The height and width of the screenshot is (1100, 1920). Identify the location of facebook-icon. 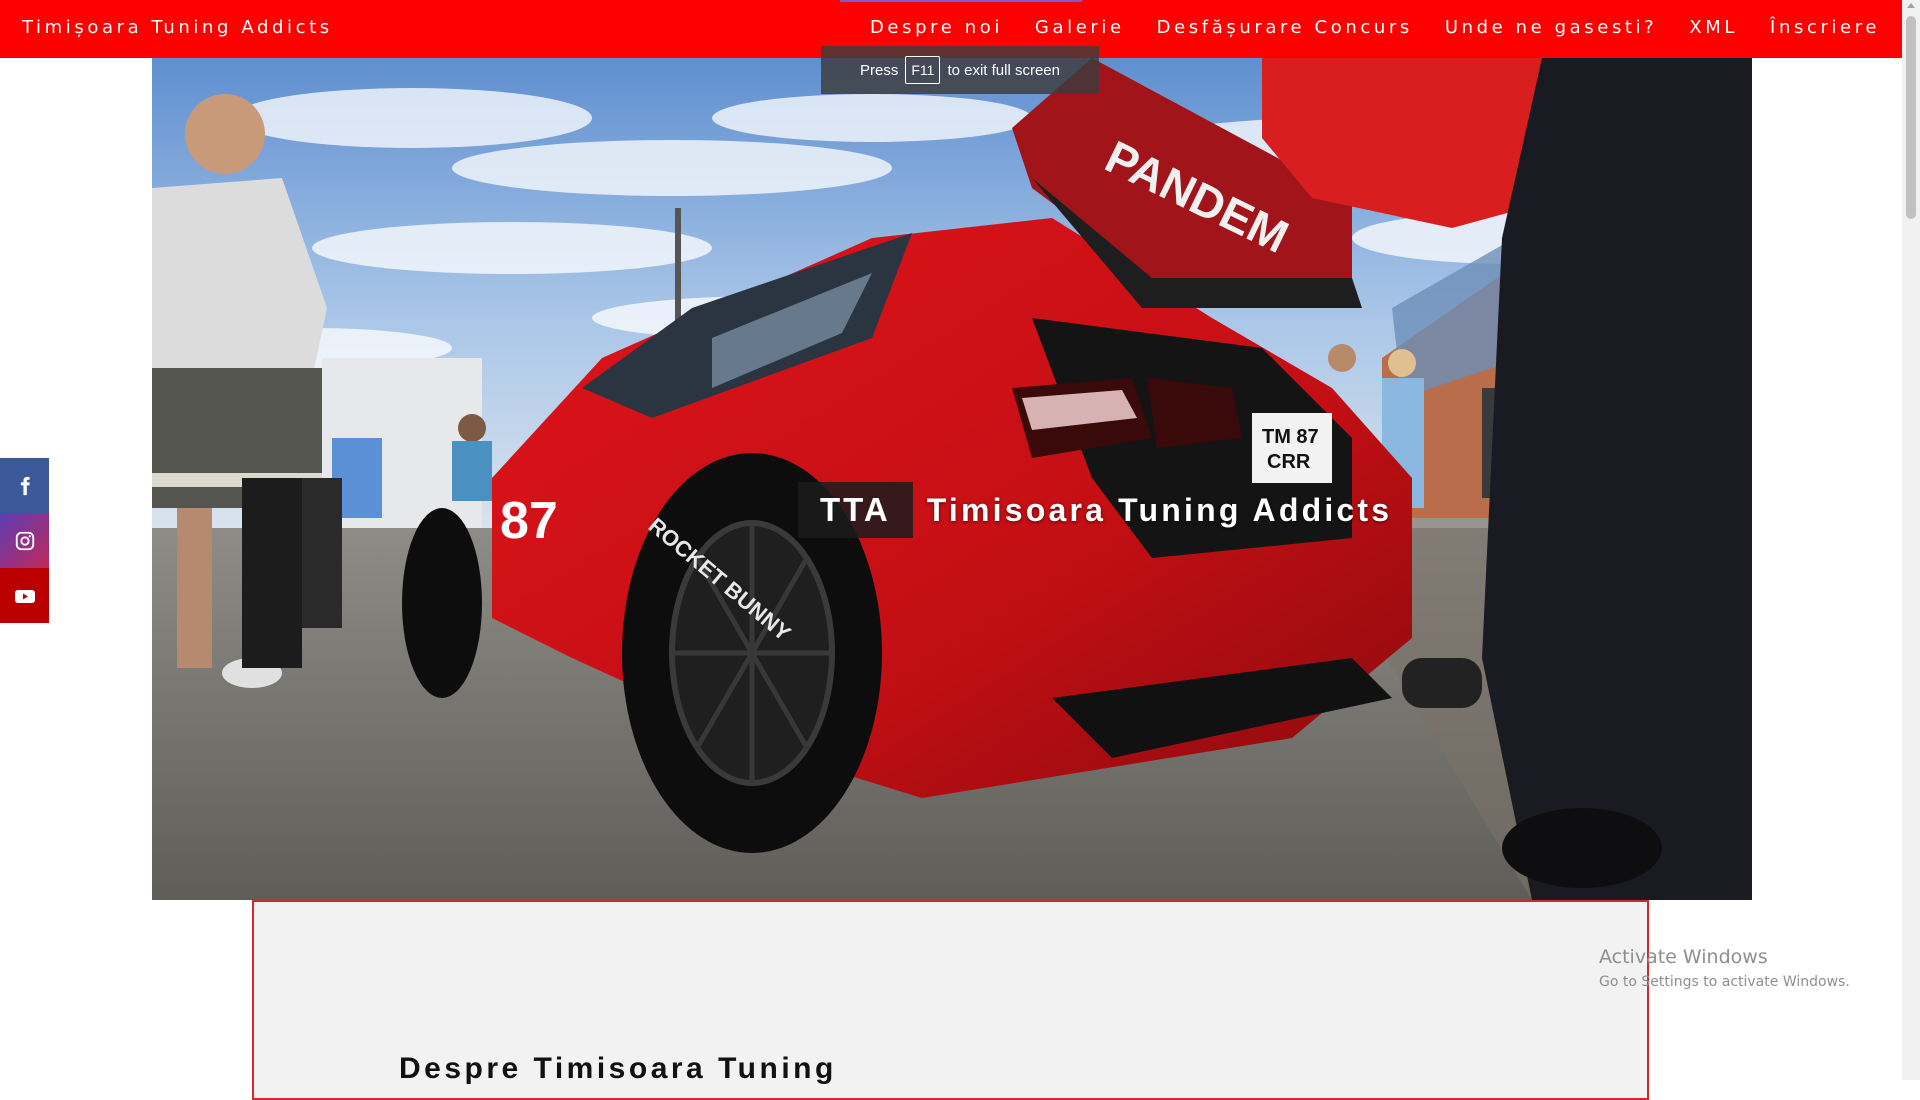
(25, 485).